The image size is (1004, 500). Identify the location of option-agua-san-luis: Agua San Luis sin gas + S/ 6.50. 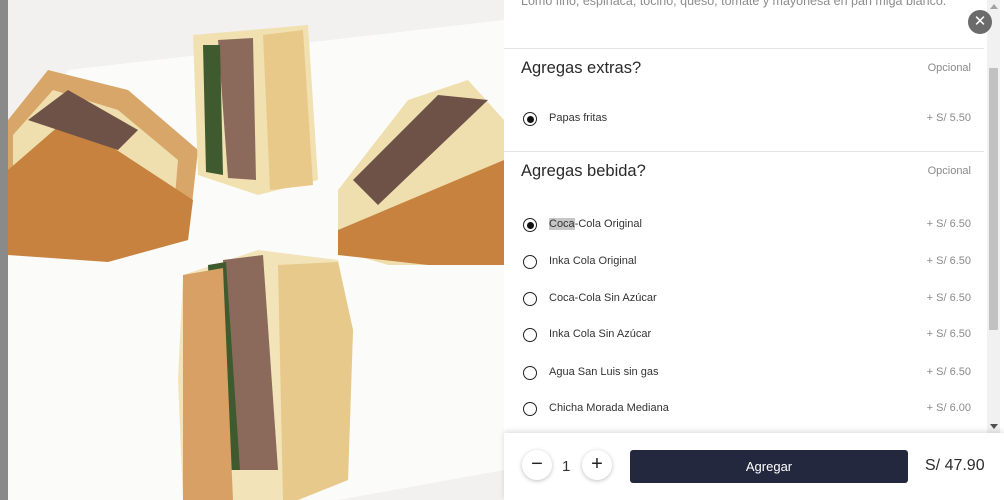
(744, 374).